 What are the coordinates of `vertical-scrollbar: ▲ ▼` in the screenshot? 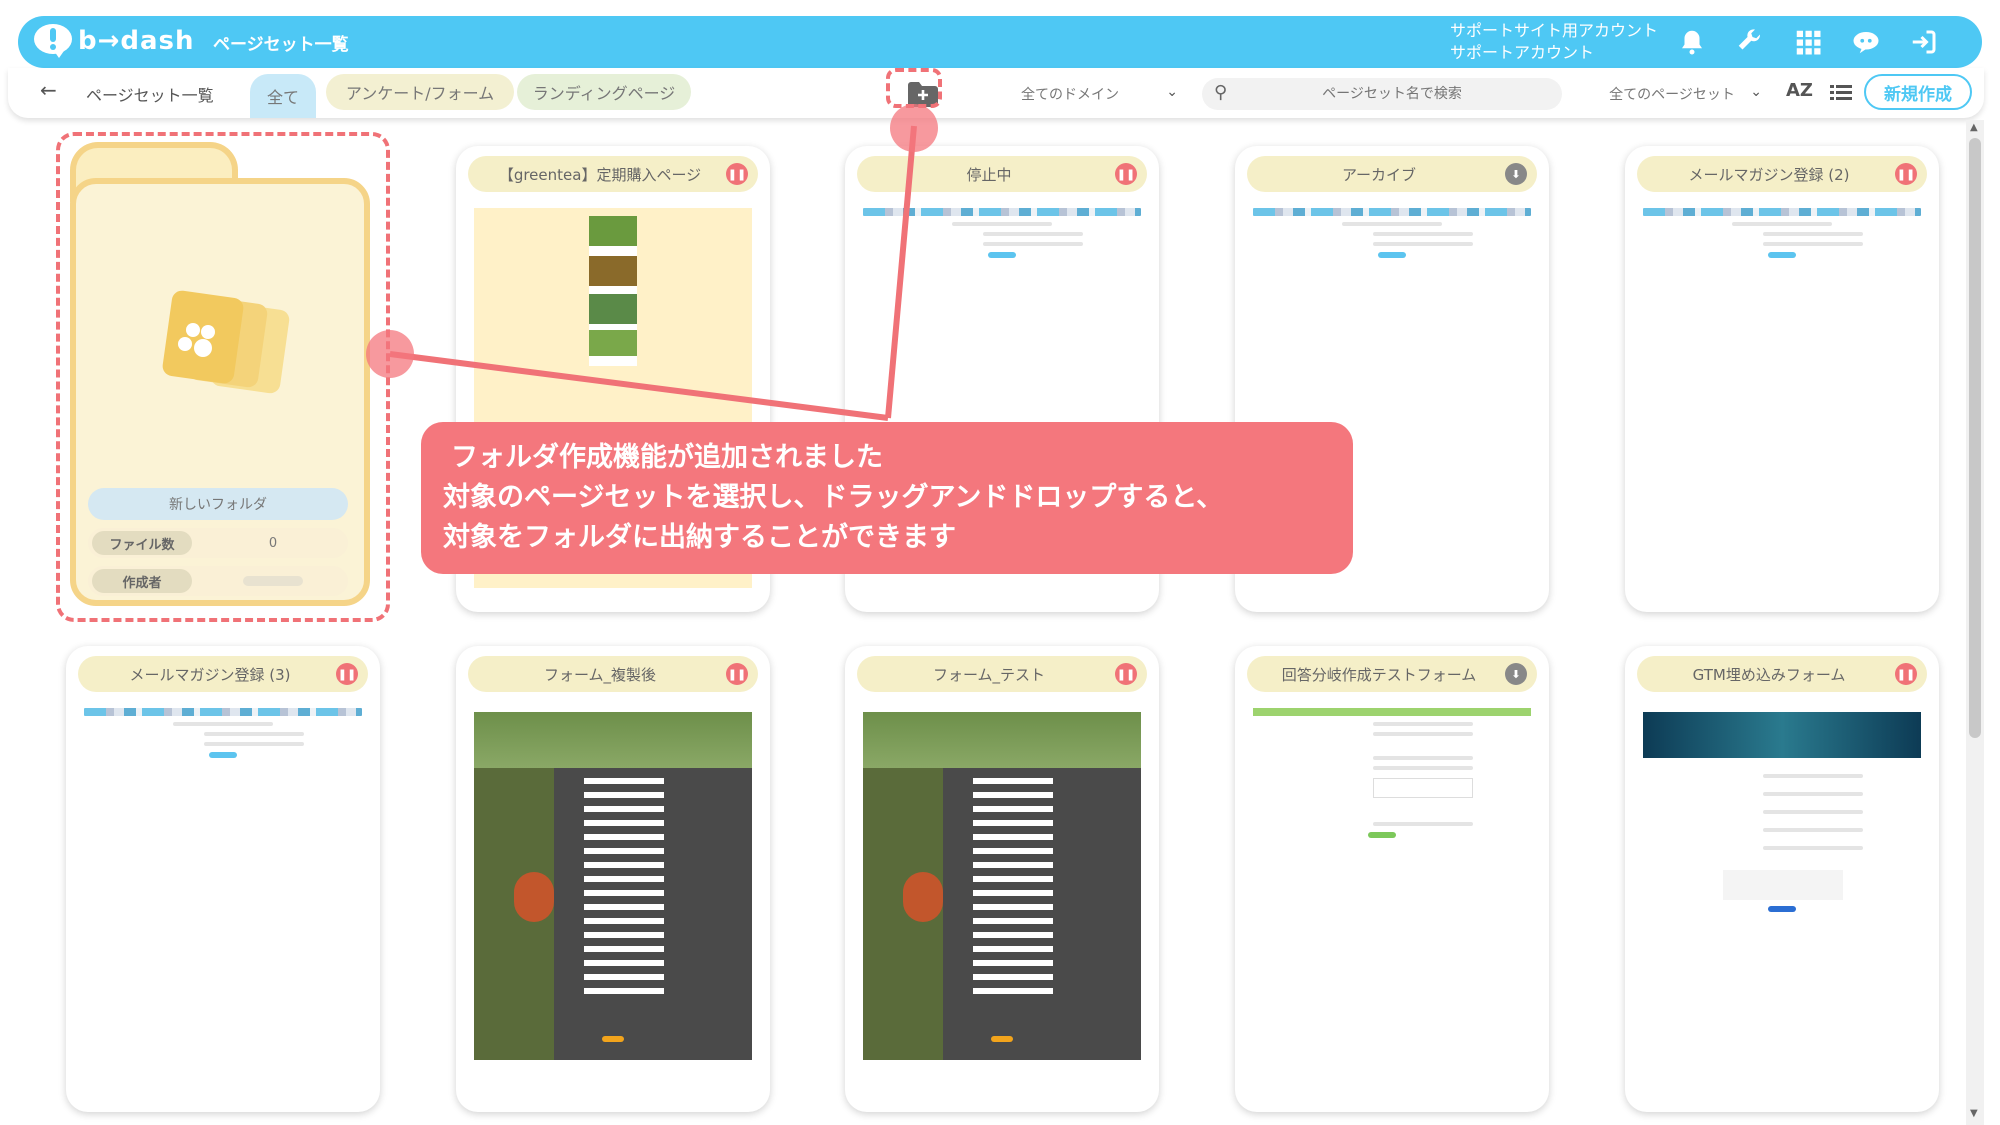 It's located at (1975, 622).